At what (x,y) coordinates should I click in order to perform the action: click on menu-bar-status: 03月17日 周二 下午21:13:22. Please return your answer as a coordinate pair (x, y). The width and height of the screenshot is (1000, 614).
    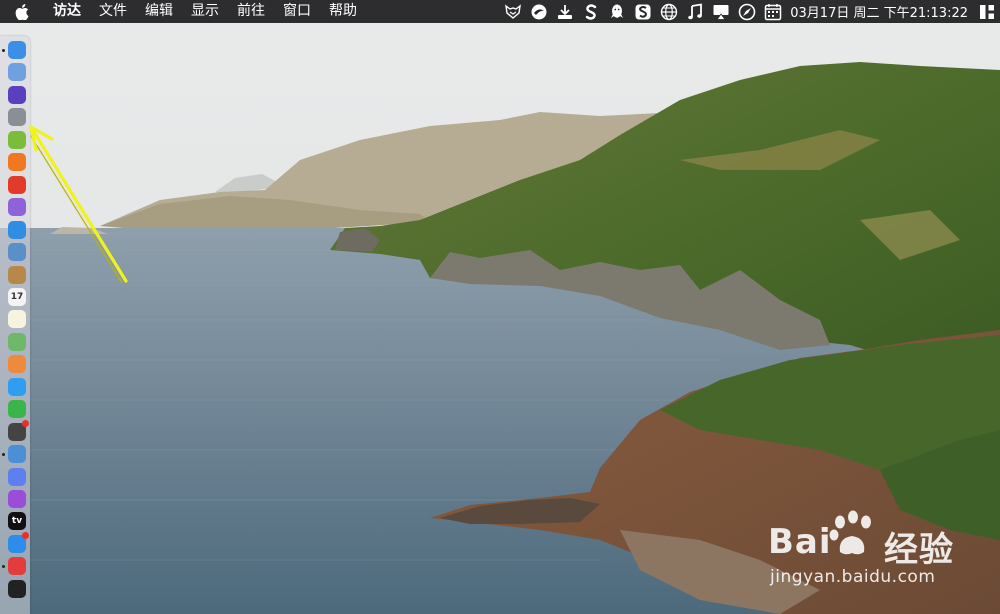
    Looking at the image, I should click on (750, 11).